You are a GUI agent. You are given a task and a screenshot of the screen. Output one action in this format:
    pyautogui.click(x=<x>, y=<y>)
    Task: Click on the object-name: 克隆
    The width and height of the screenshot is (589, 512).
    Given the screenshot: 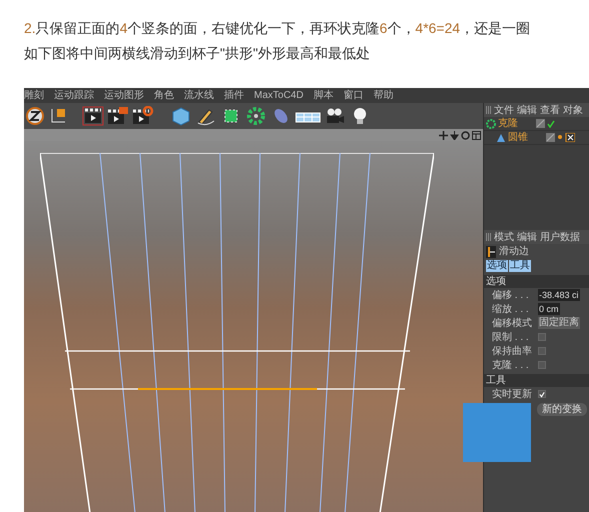 What is the action you would take?
    pyautogui.click(x=516, y=123)
    